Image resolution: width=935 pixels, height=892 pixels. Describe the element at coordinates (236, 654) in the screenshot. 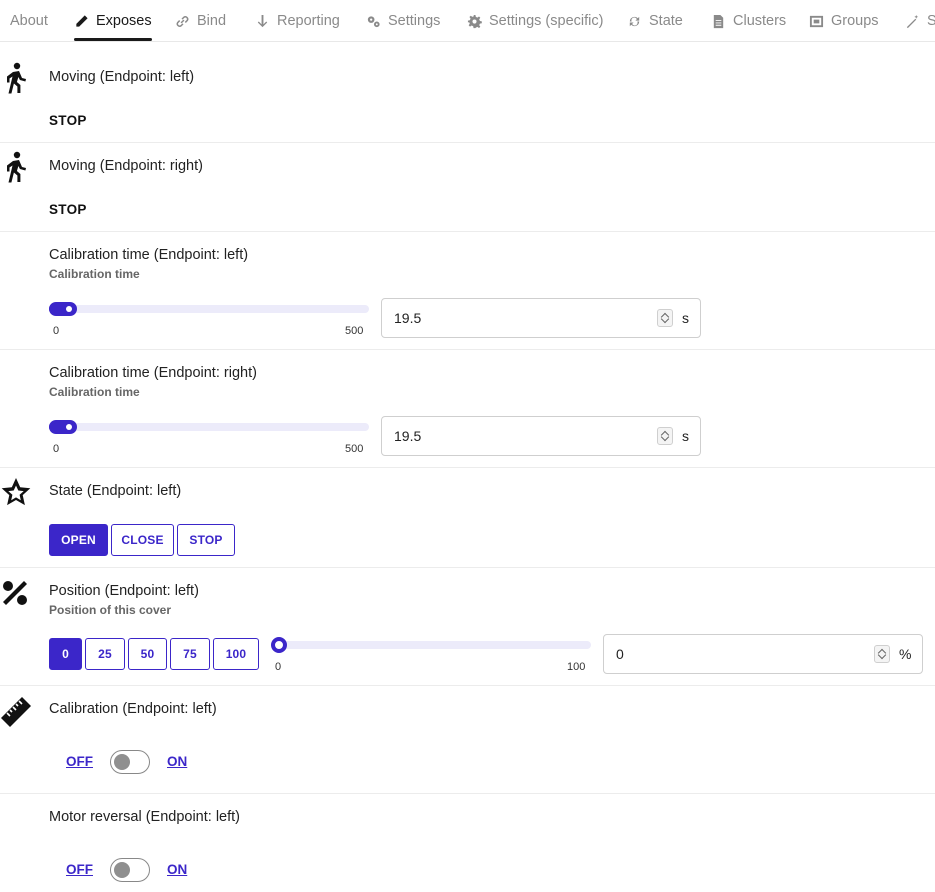

I see `position-preset-100-button: 100` at that location.